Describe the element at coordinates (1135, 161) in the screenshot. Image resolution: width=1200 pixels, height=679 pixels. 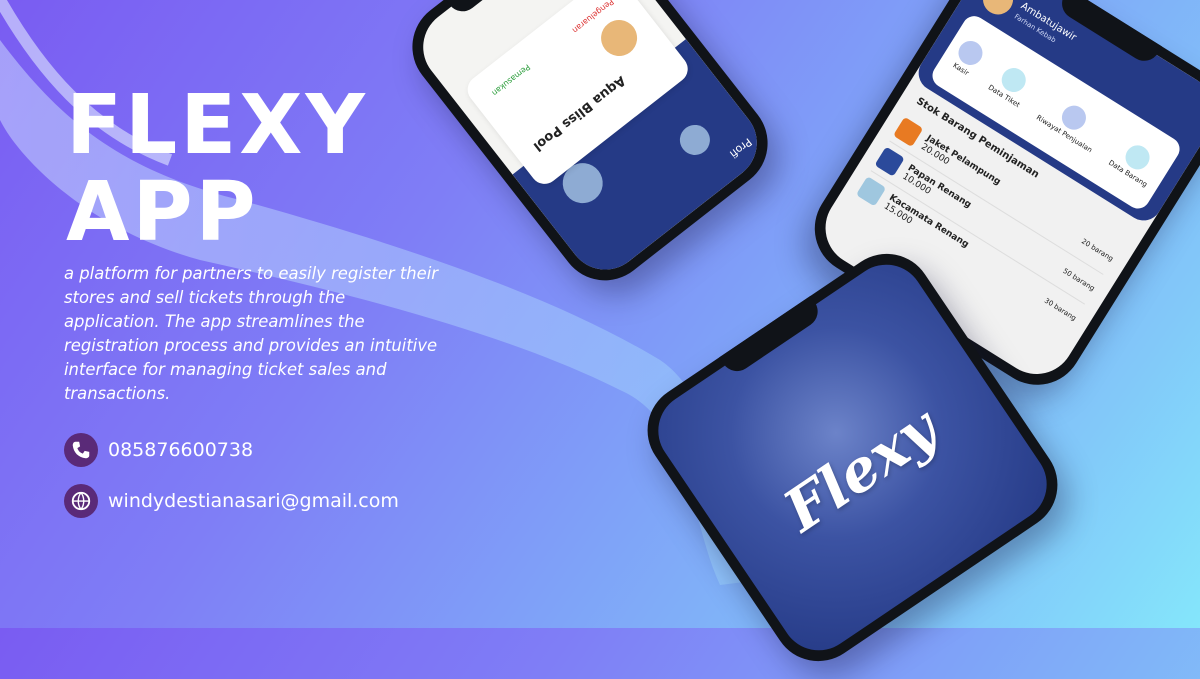
I see `menu-data-barang: Data Barang` at that location.